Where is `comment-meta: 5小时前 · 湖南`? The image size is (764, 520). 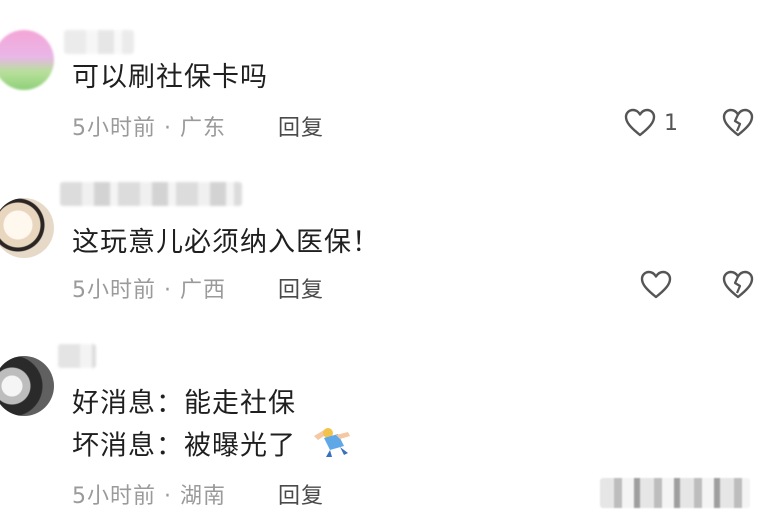
comment-meta: 5小时前 · 湖南 is located at coordinates (149, 496).